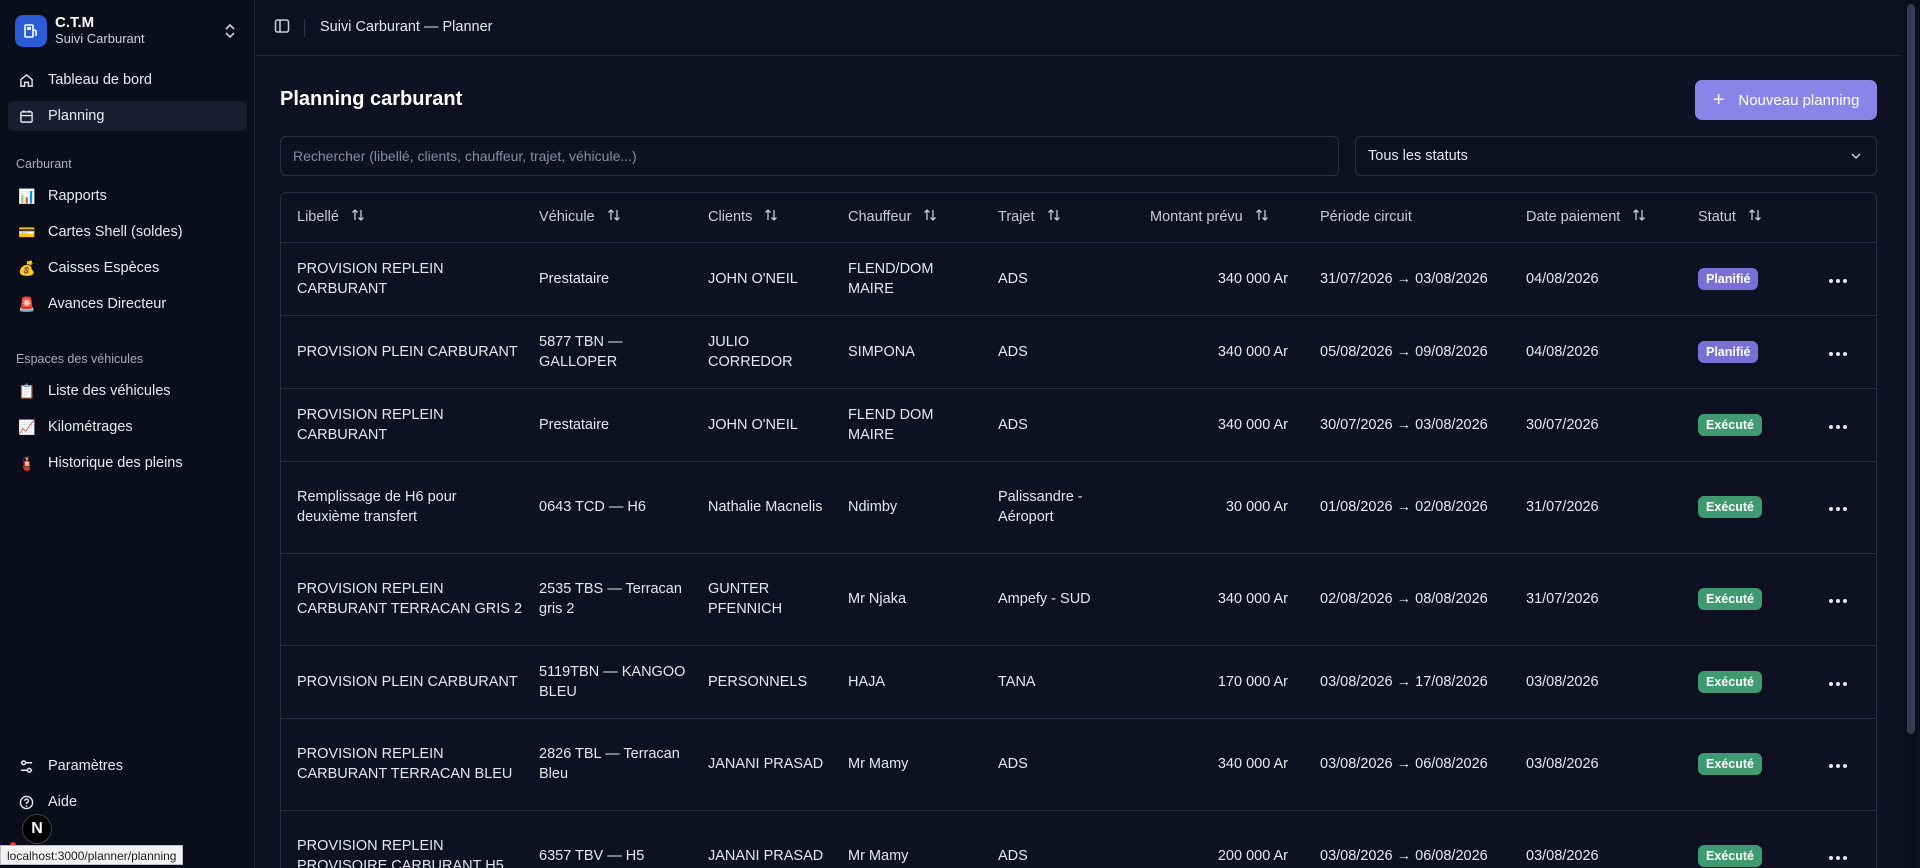  What do you see at coordinates (762, 599) in the screenshot?
I see `cell-clients: GUNTER PFENNICH` at bounding box center [762, 599].